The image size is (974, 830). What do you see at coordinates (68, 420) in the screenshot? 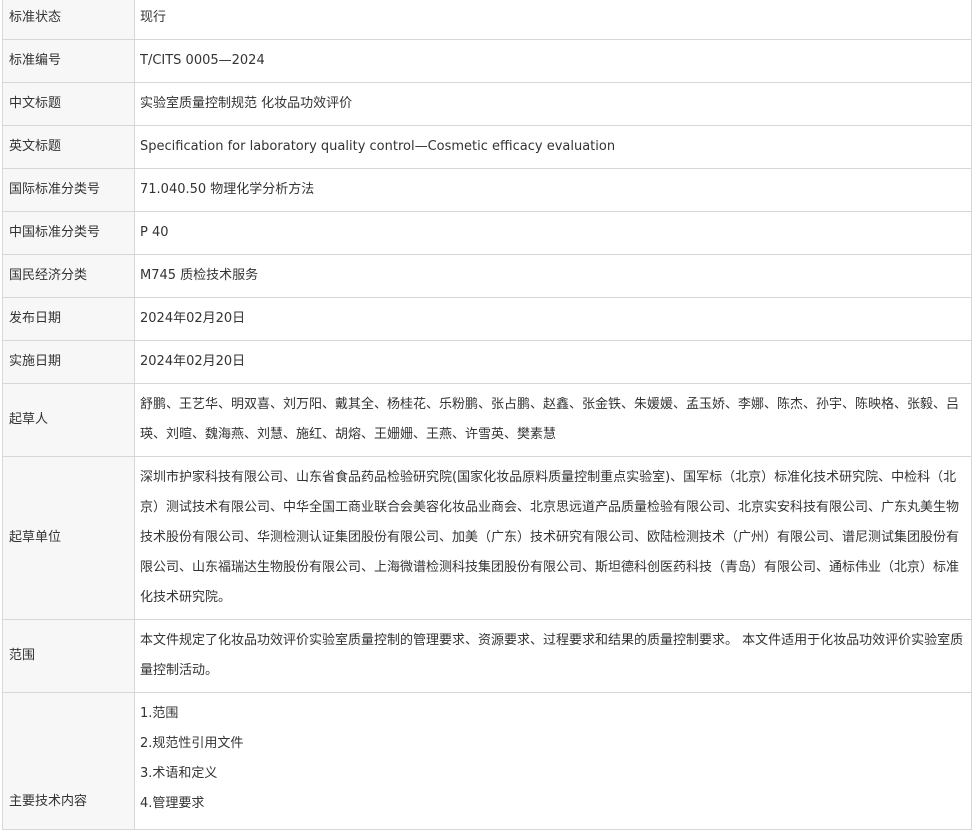
I see `field-label: 起草人` at bounding box center [68, 420].